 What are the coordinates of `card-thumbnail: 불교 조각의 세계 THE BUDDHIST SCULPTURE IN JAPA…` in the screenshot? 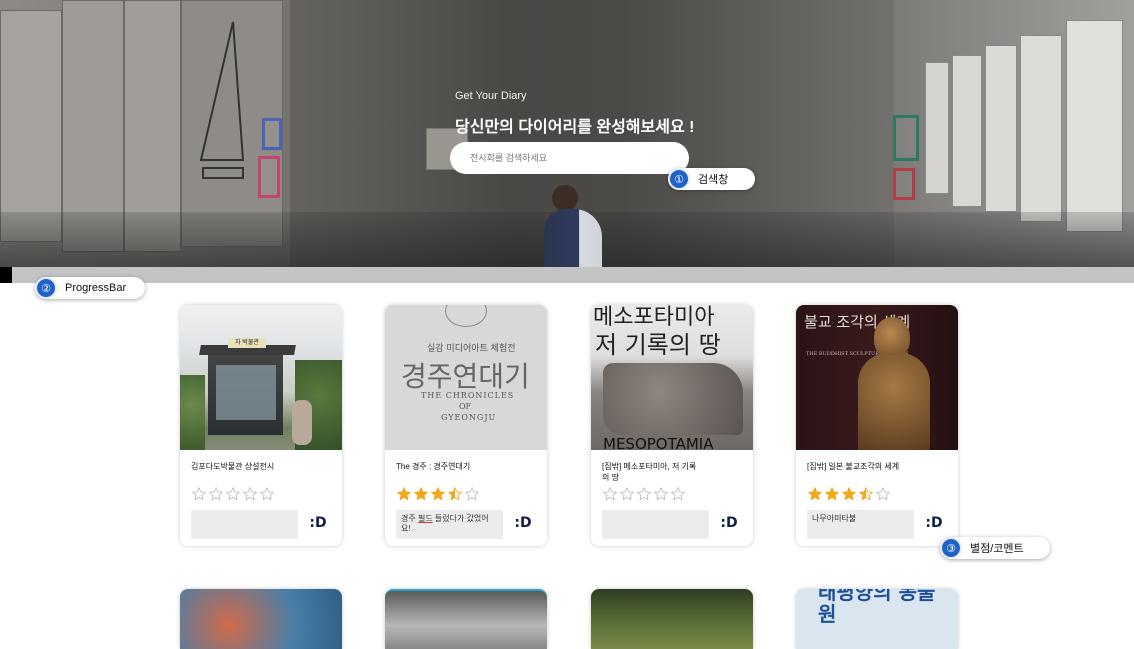 It's located at (877, 377).